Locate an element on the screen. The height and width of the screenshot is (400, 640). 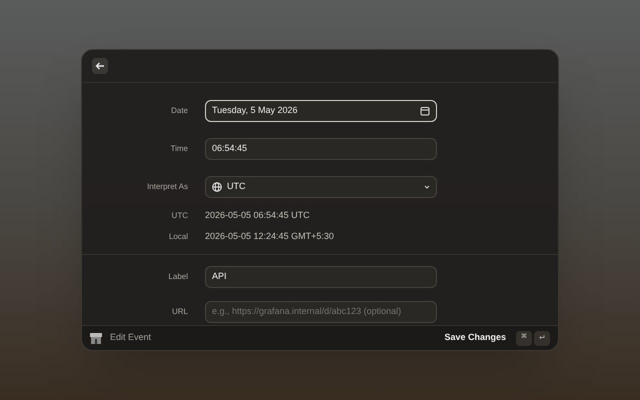
calendar-icon is located at coordinates (425, 111).